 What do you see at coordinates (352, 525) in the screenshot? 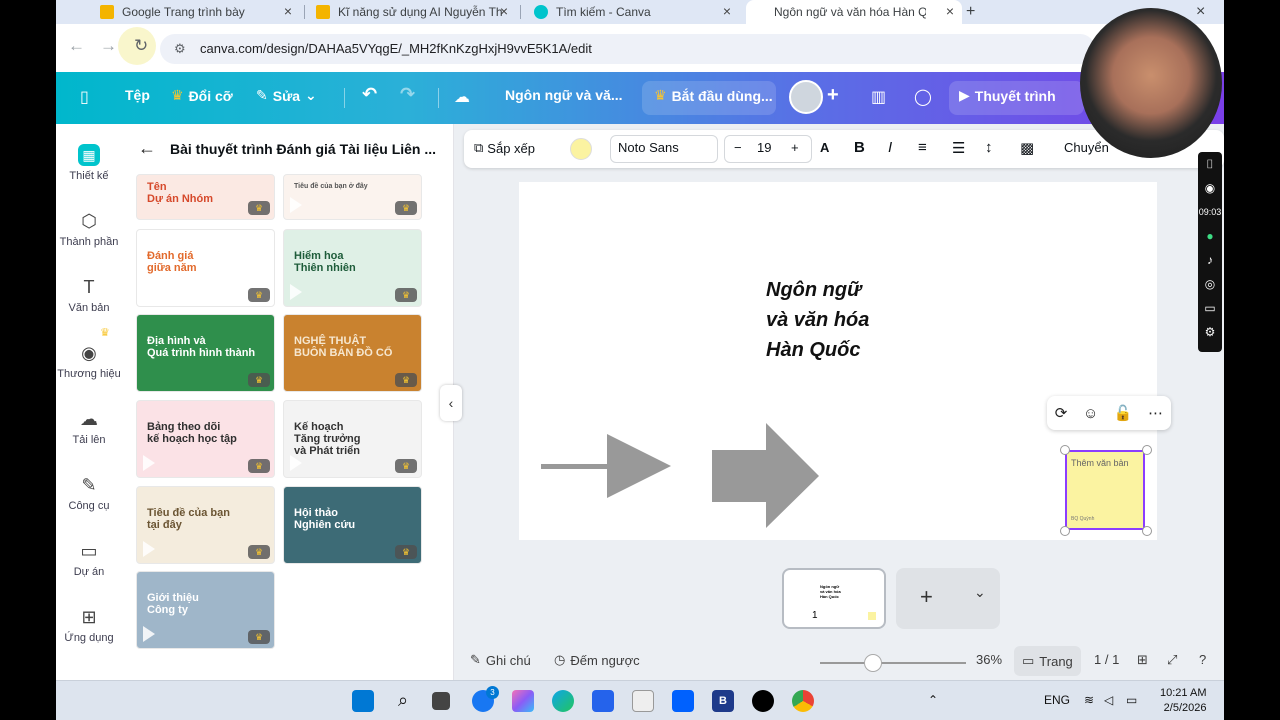
I see `template-thumbnail: Hội thảo Nghiên cứu ♛` at bounding box center [352, 525].